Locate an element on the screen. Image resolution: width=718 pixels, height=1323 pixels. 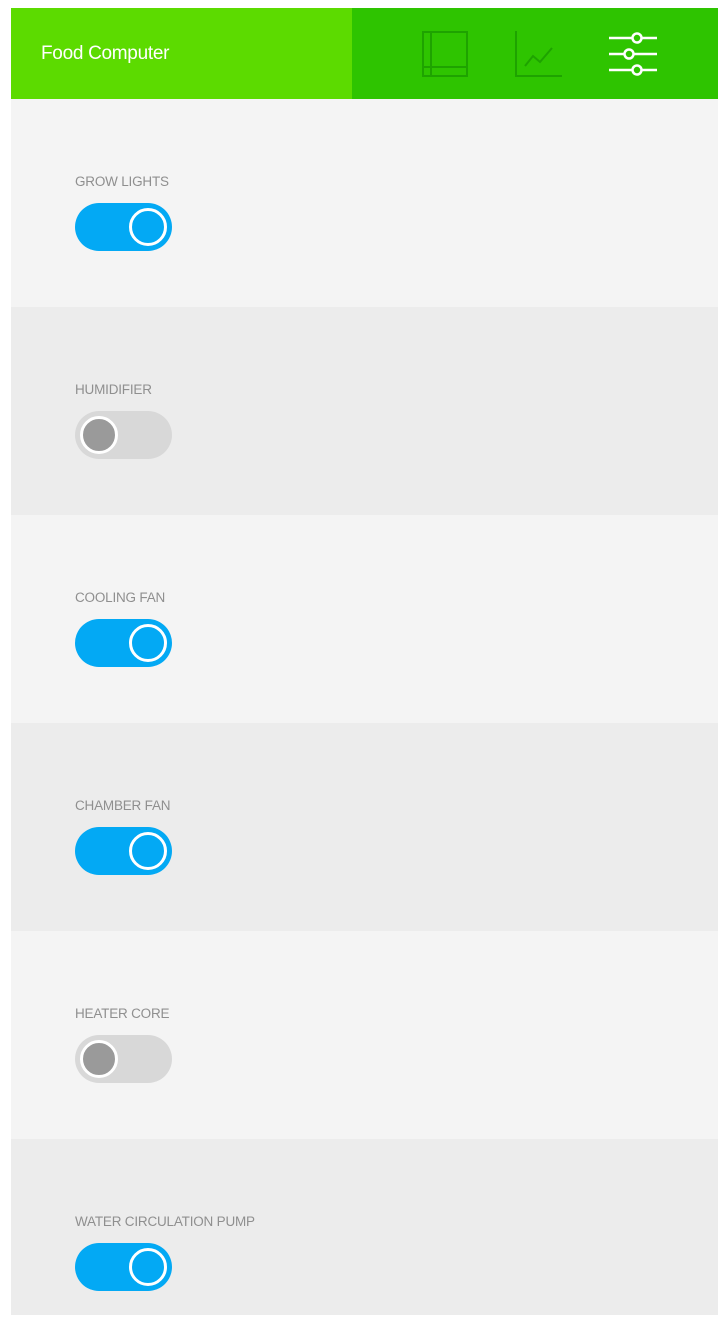
title-bar: Food Computer is located at coordinates (181, 53).